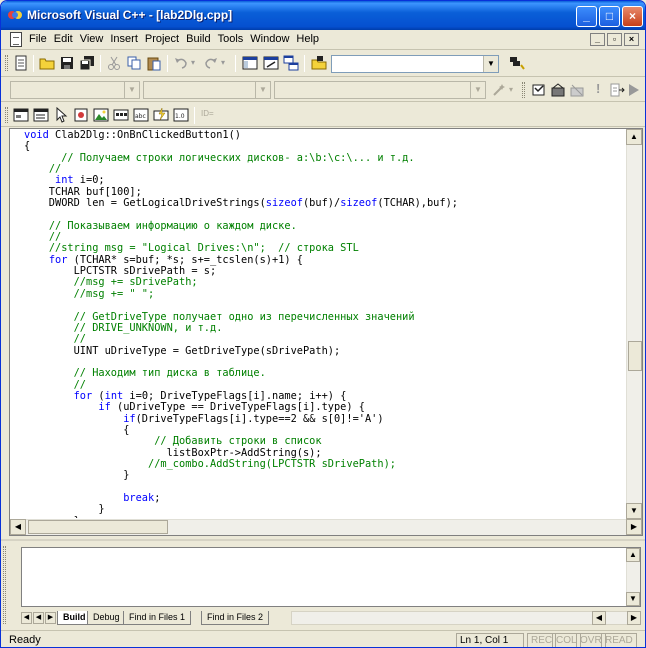  Describe the element at coordinates (380, 90) in the screenshot. I see `members-combo: ▼` at that location.